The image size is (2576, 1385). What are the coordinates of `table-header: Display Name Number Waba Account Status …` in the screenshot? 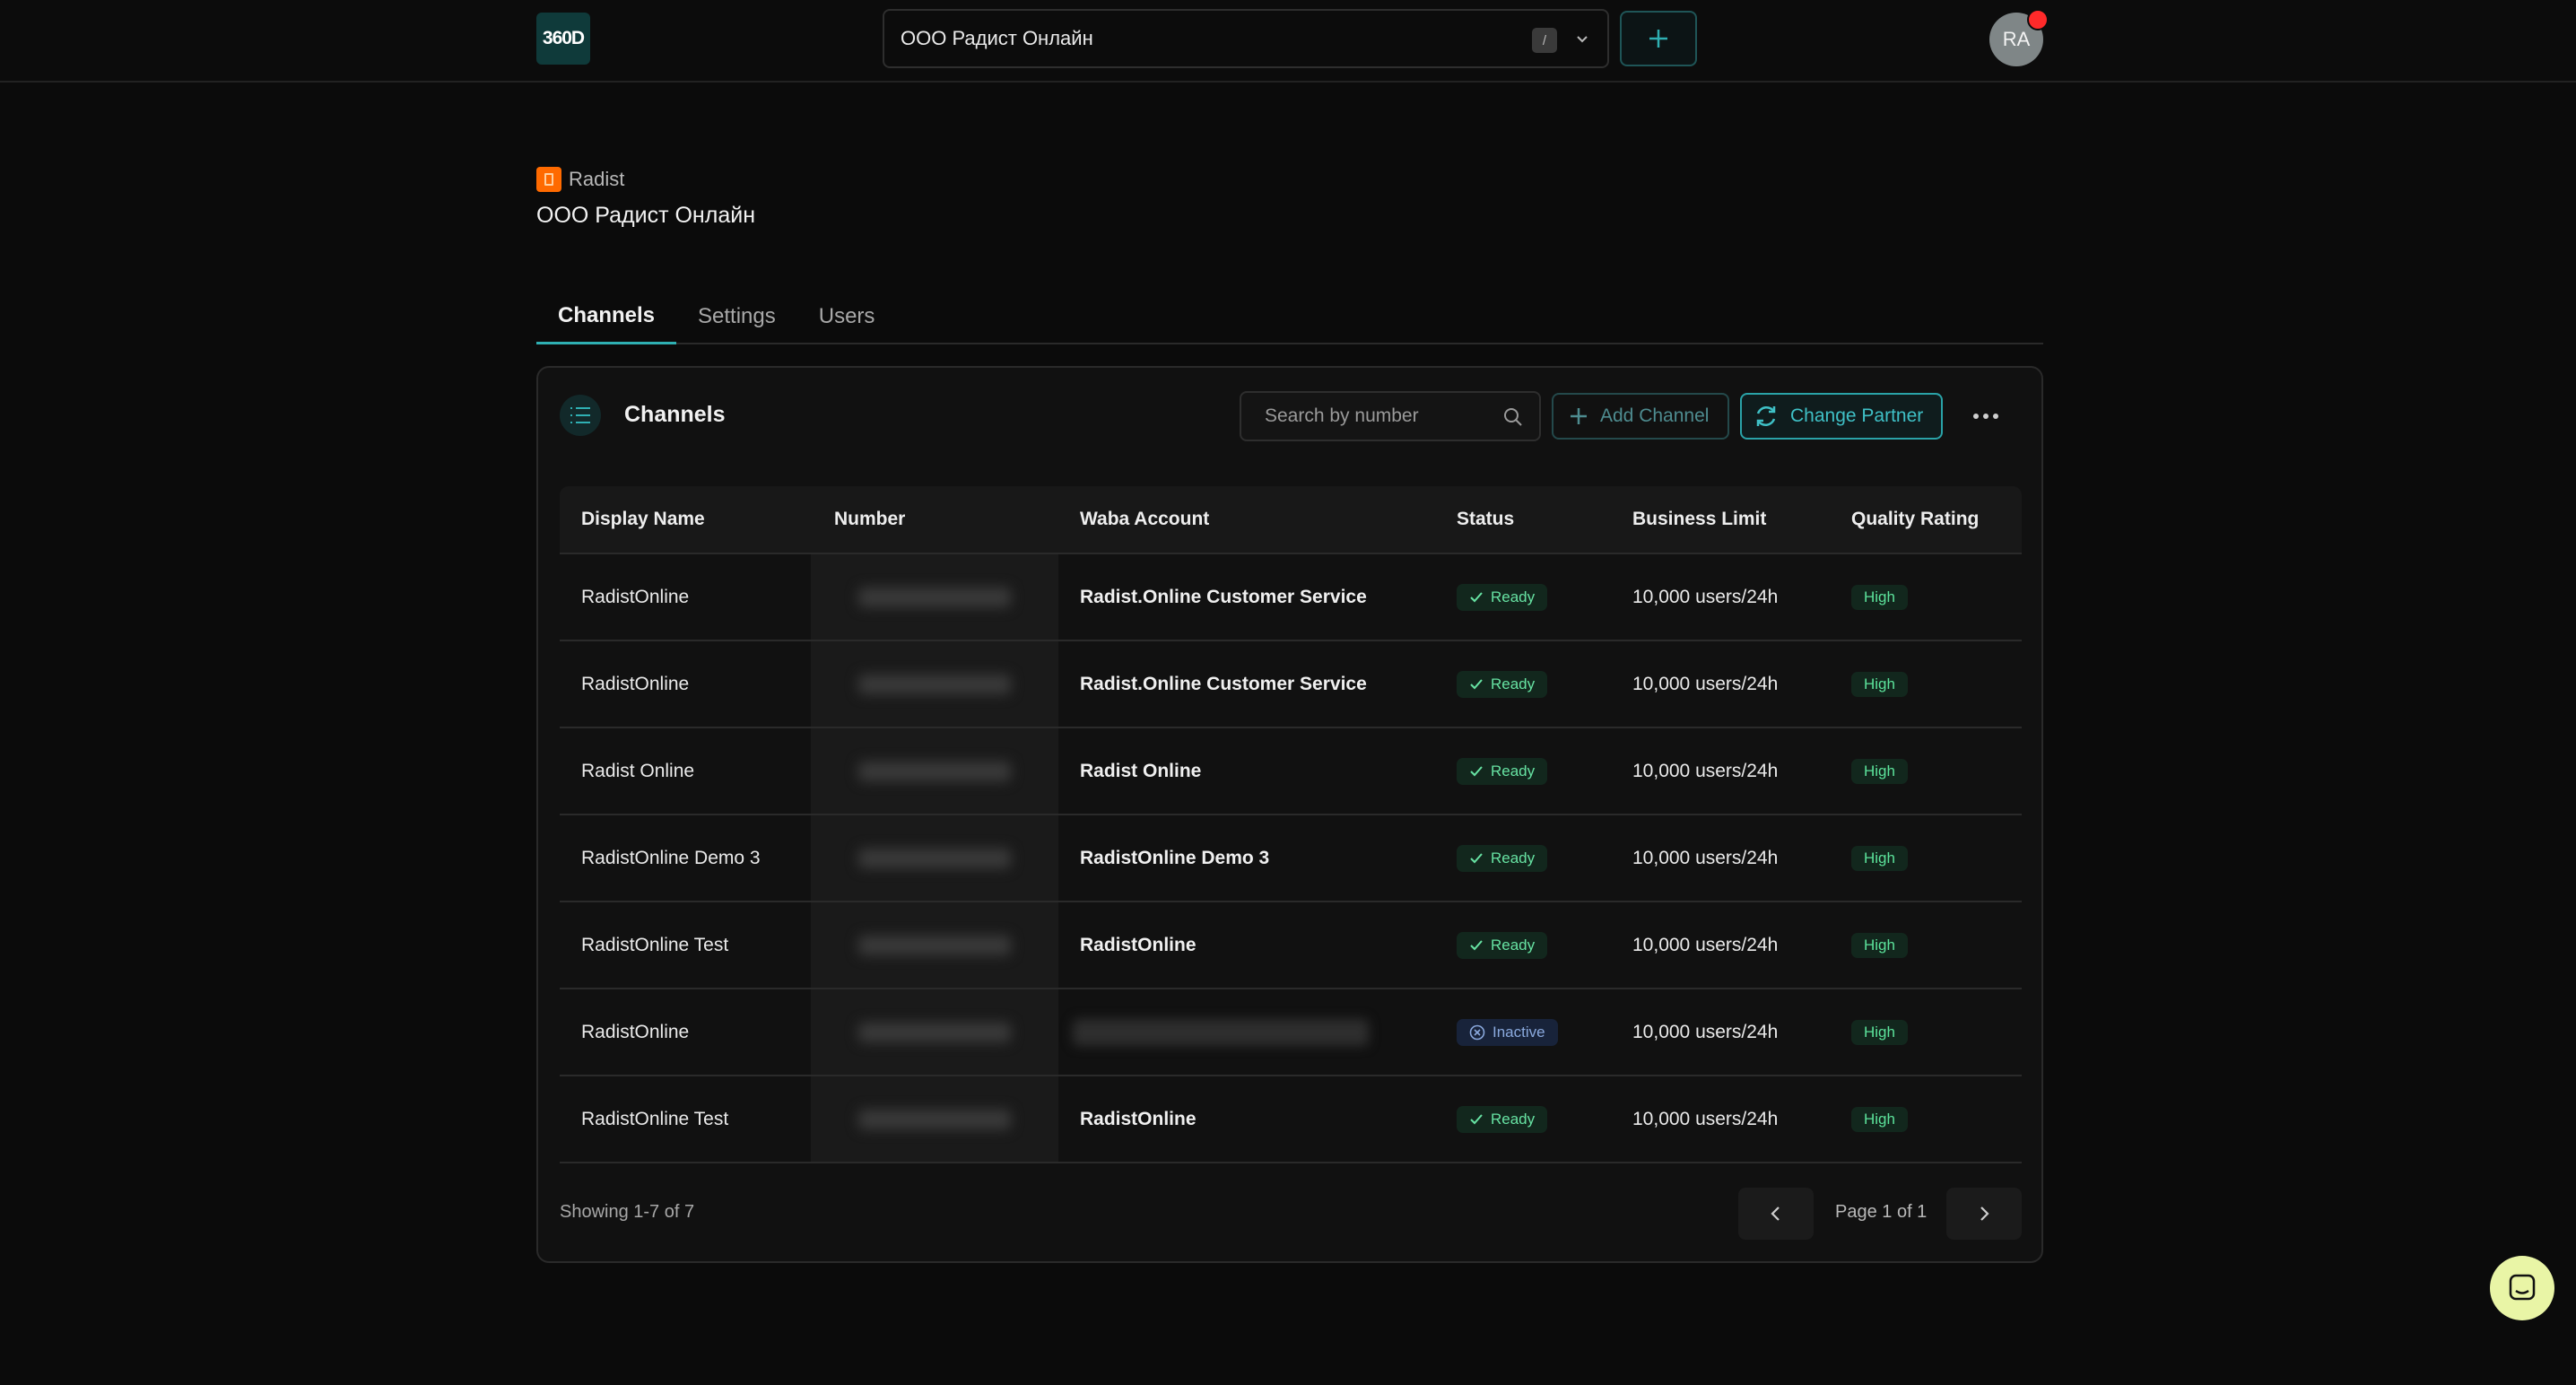 It's located at (1291, 520).